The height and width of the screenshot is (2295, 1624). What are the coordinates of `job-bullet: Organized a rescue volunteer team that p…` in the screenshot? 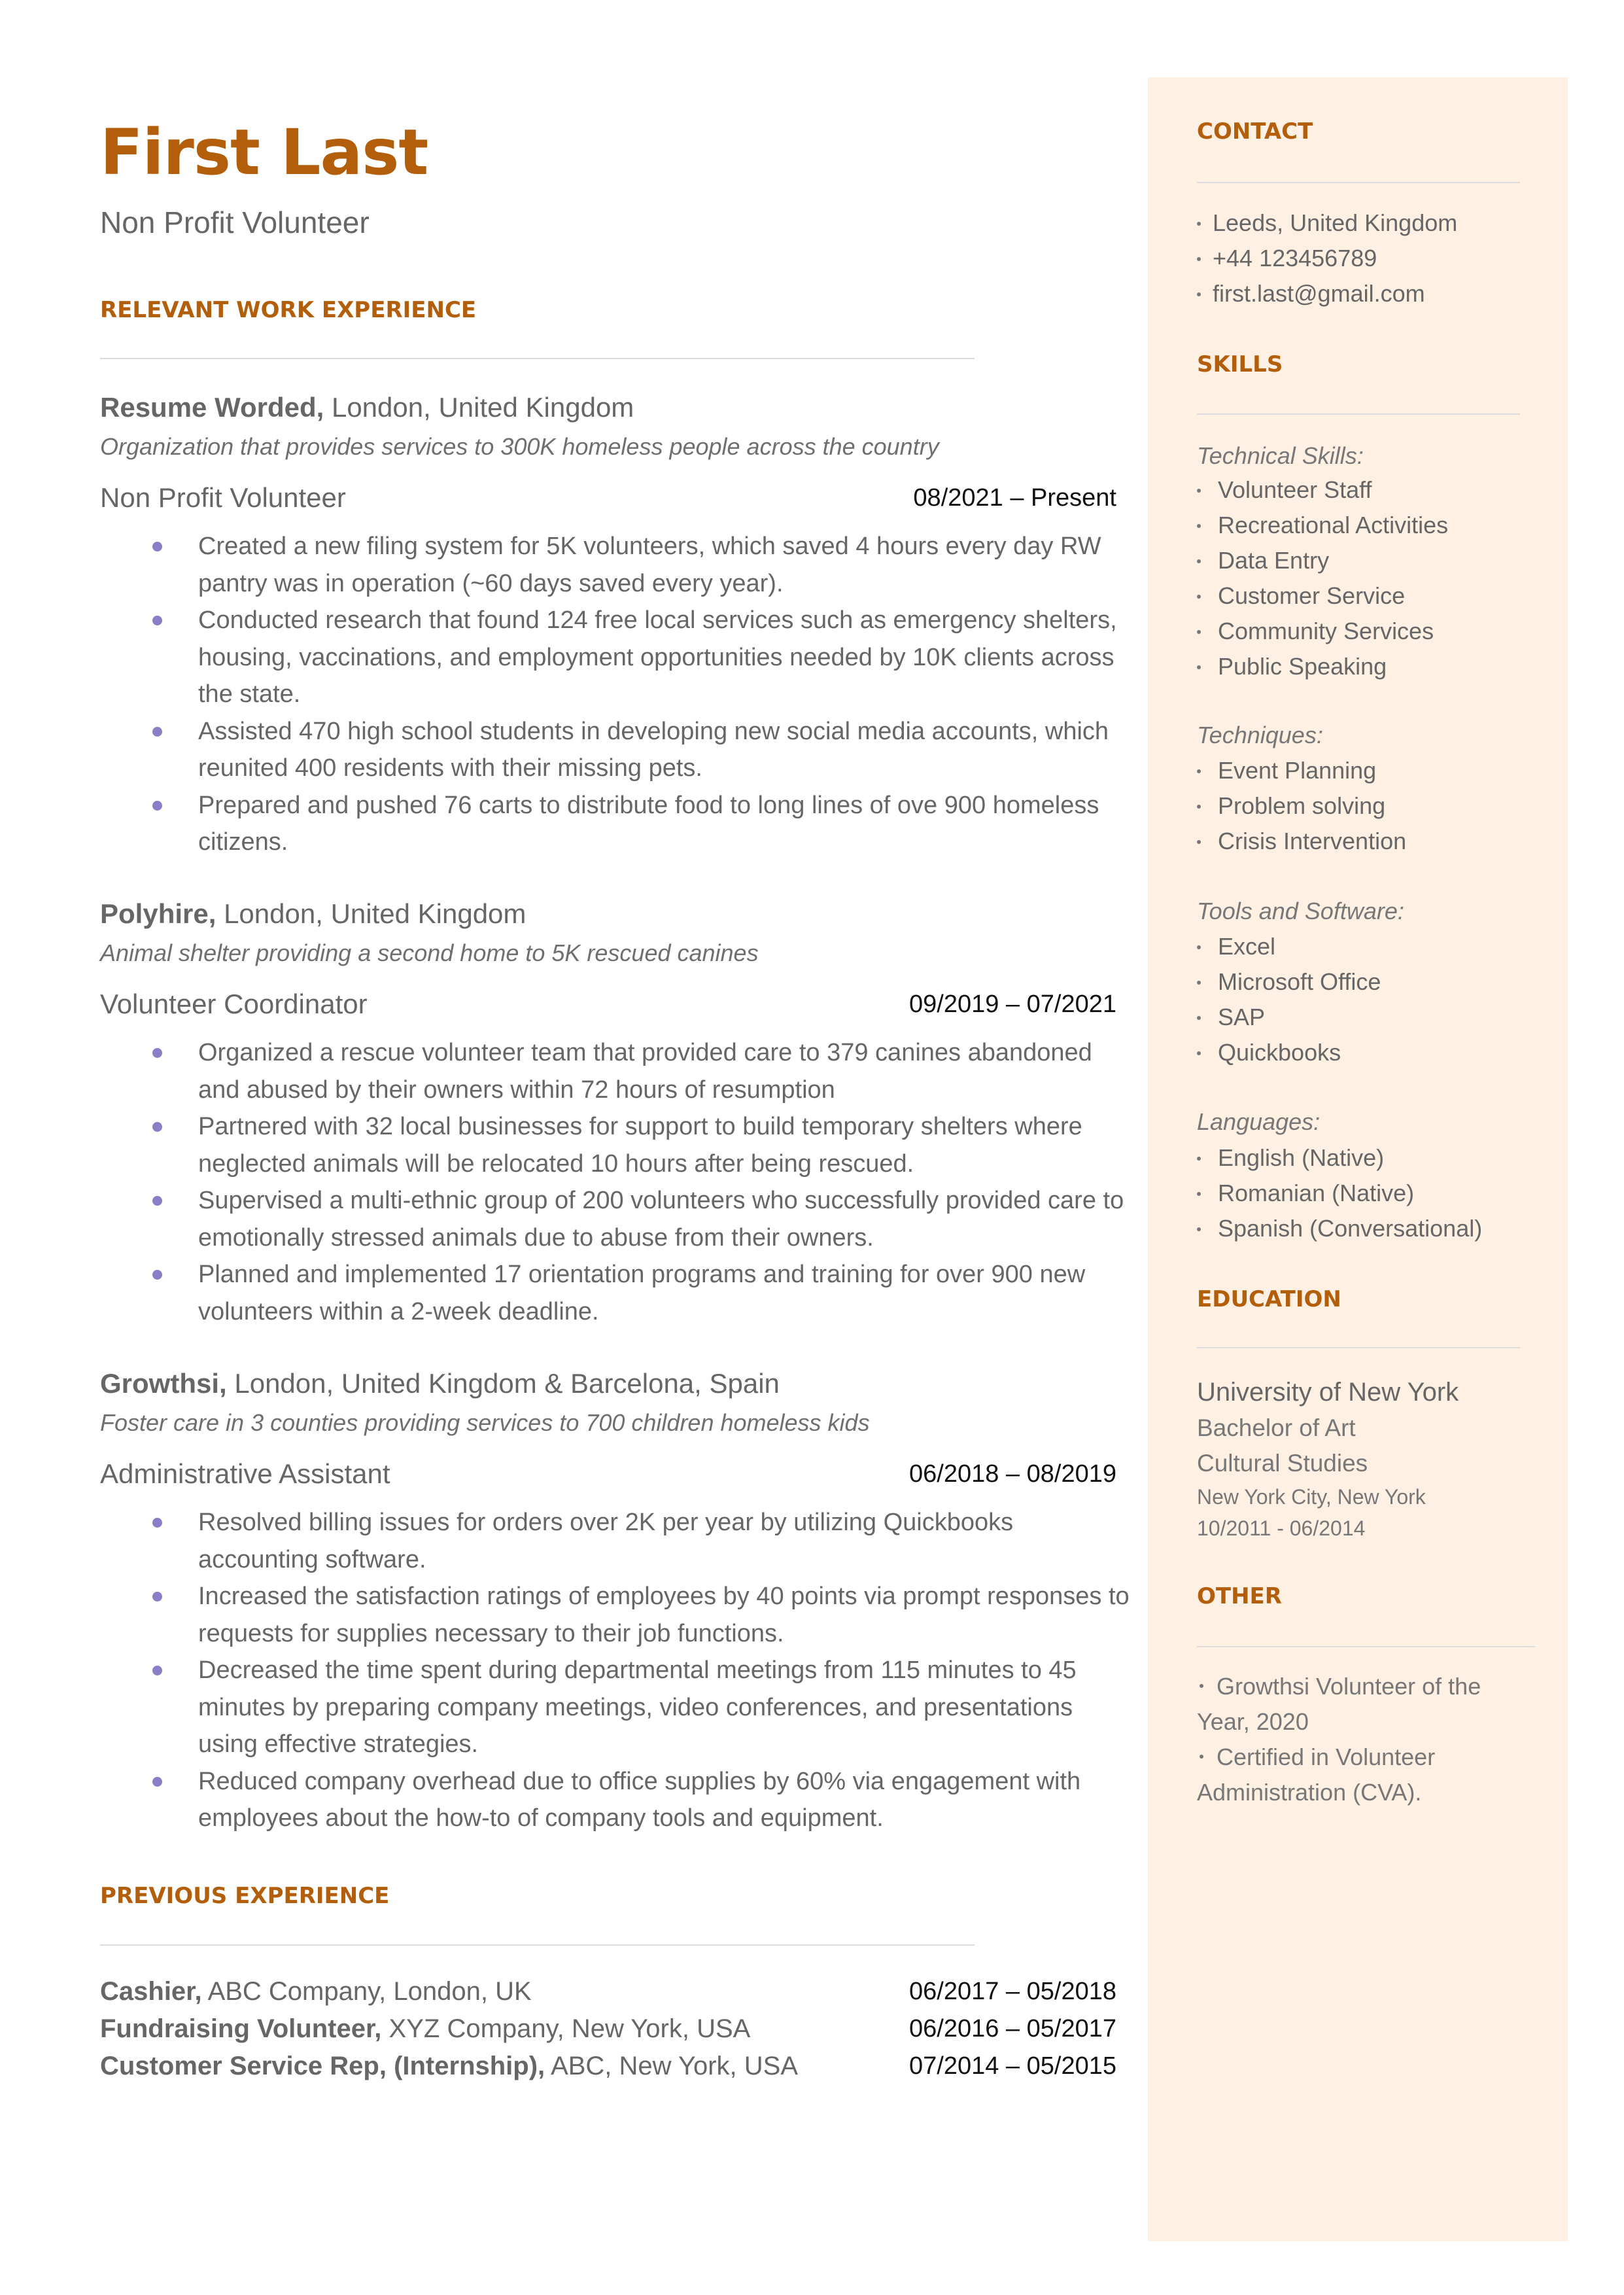 It's located at (616, 1071).